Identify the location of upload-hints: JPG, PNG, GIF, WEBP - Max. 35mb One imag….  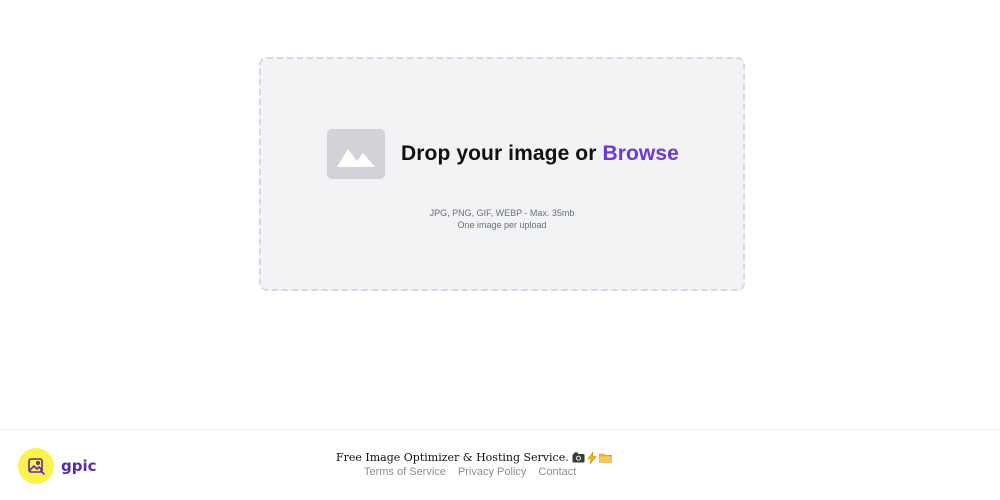
(502, 219).